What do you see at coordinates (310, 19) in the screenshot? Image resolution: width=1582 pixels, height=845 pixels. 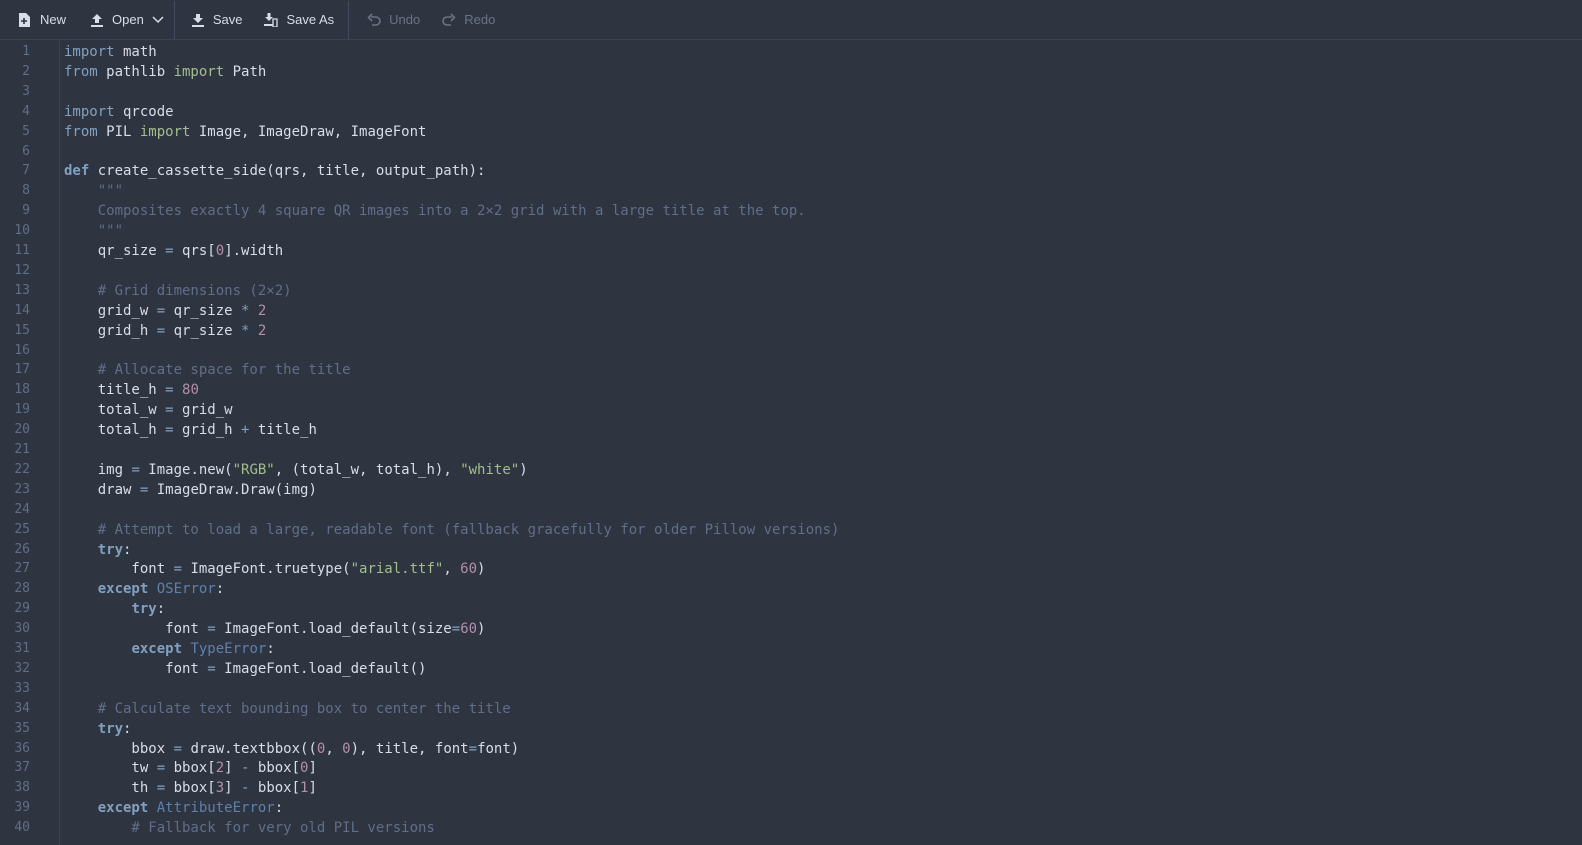 I see `save-as-label: Save As` at bounding box center [310, 19].